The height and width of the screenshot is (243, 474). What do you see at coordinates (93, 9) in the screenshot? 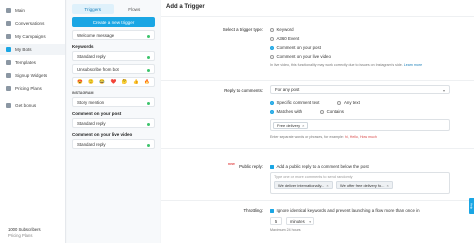
I see `tab-triggers: Triggers` at bounding box center [93, 9].